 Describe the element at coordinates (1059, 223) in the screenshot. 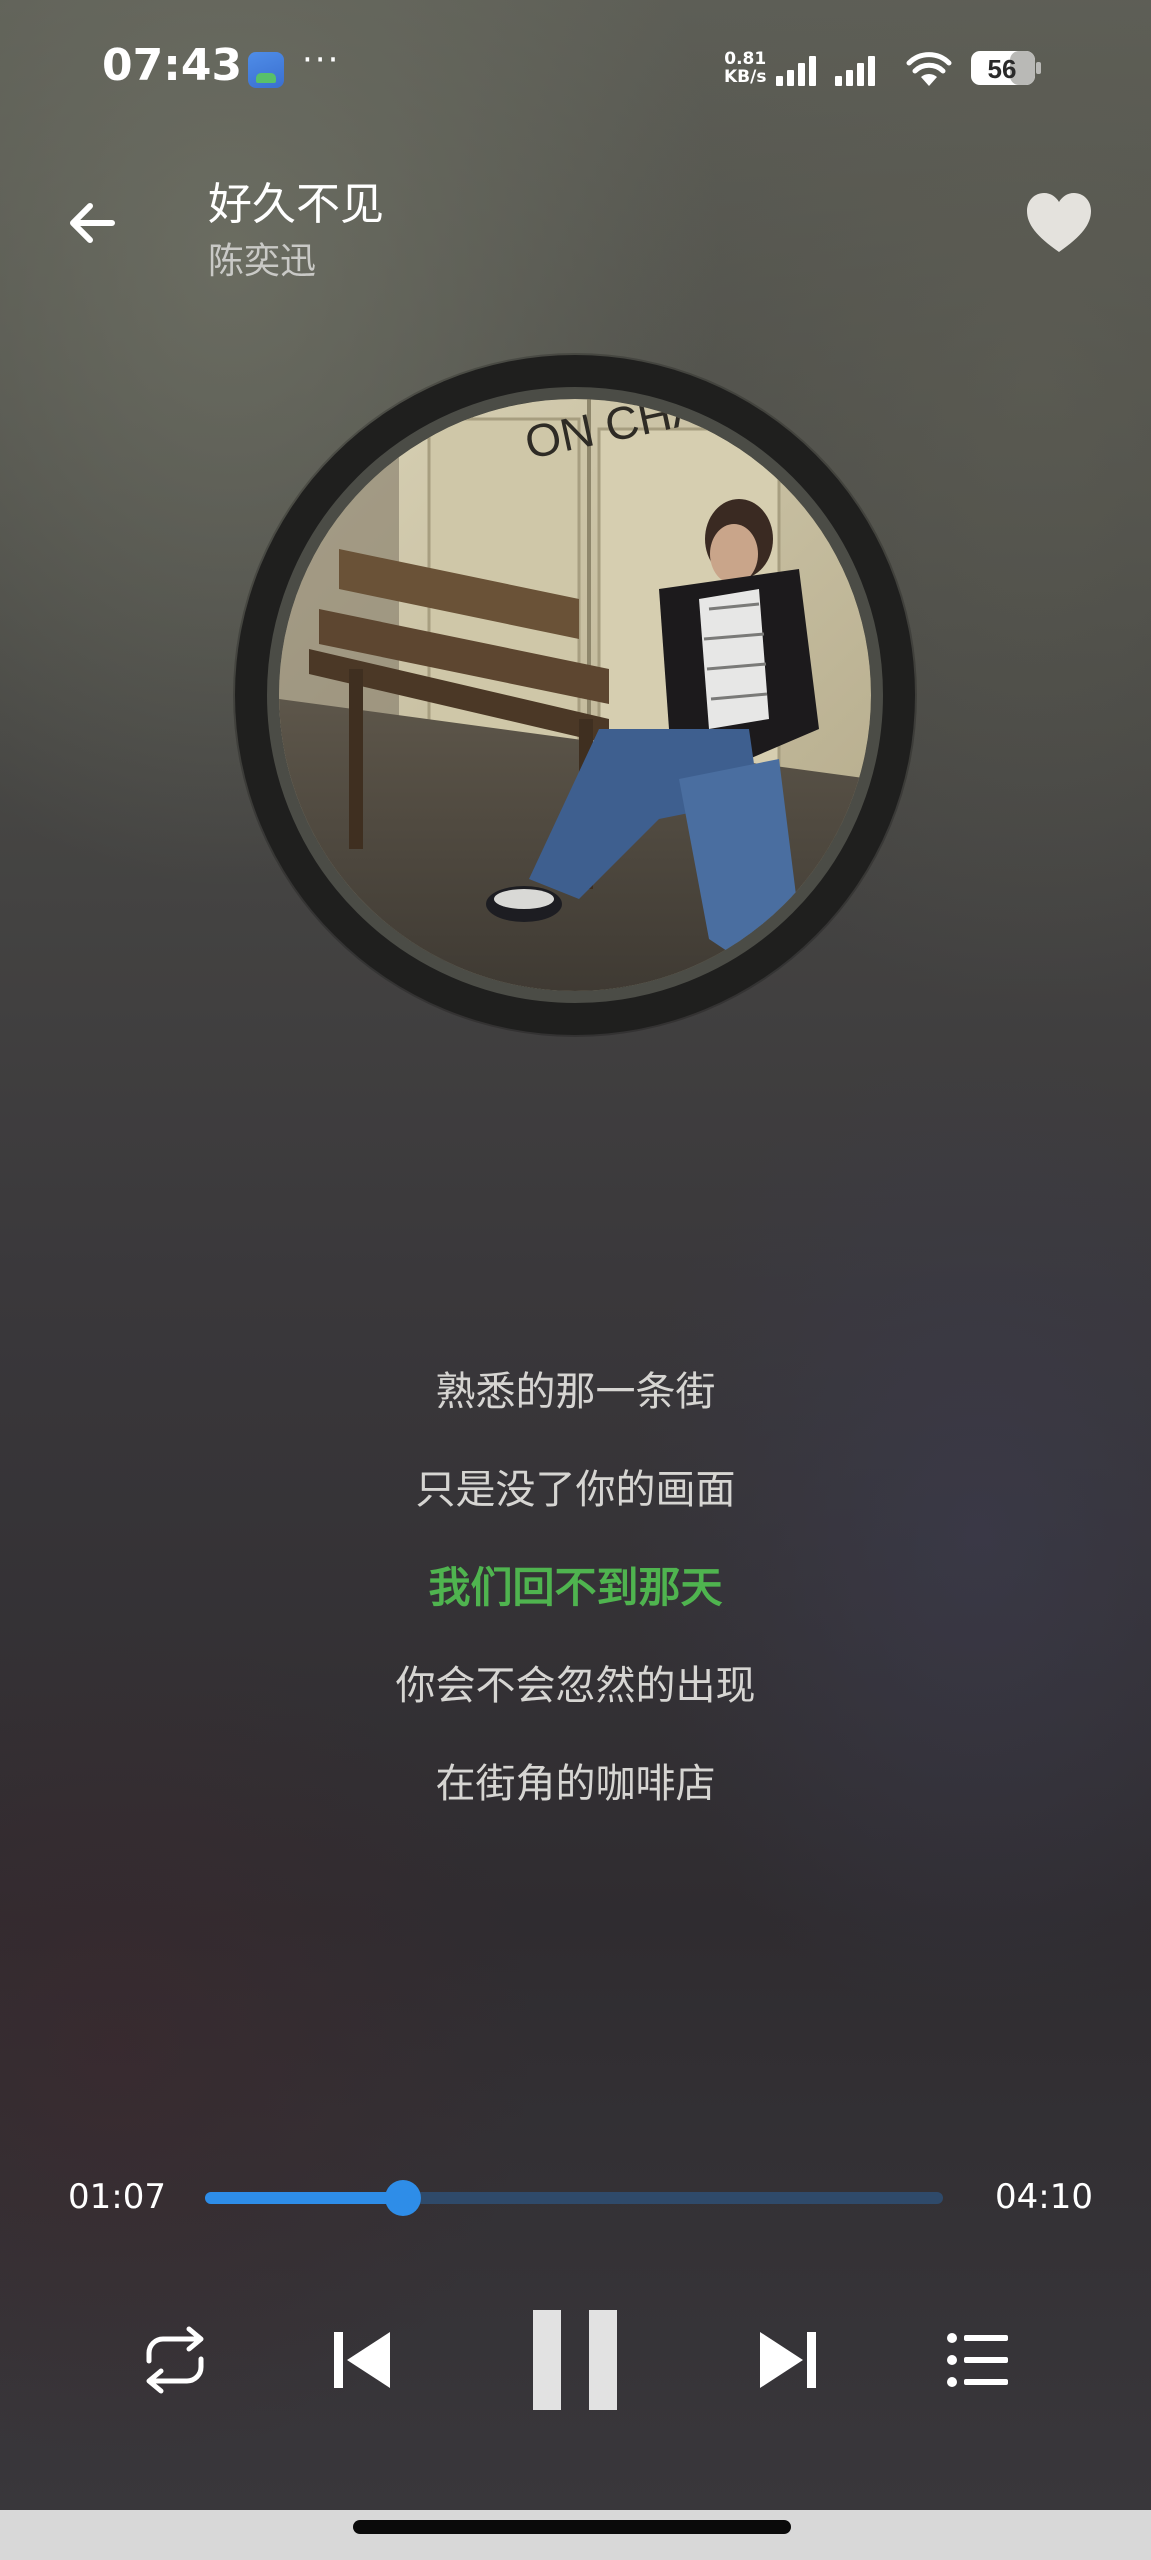

I see `heart-icon` at that location.